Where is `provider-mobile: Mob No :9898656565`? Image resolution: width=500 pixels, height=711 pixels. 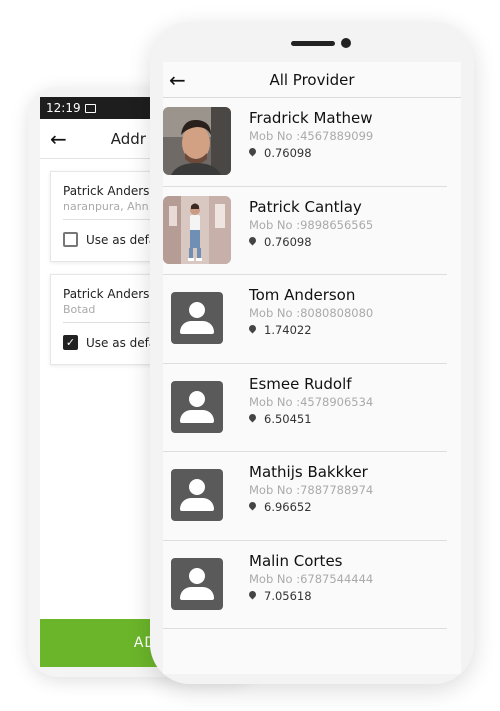
provider-mobile: Mob No :9898656565 is located at coordinates (311, 224).